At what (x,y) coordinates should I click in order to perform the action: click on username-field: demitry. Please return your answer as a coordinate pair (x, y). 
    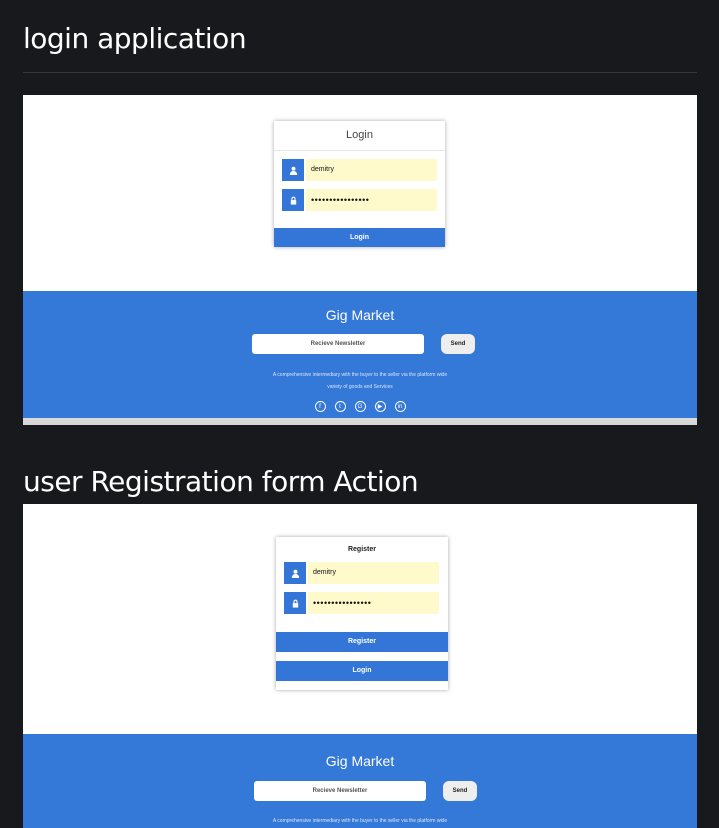
    Looking at the image, I should click on (359, 170).